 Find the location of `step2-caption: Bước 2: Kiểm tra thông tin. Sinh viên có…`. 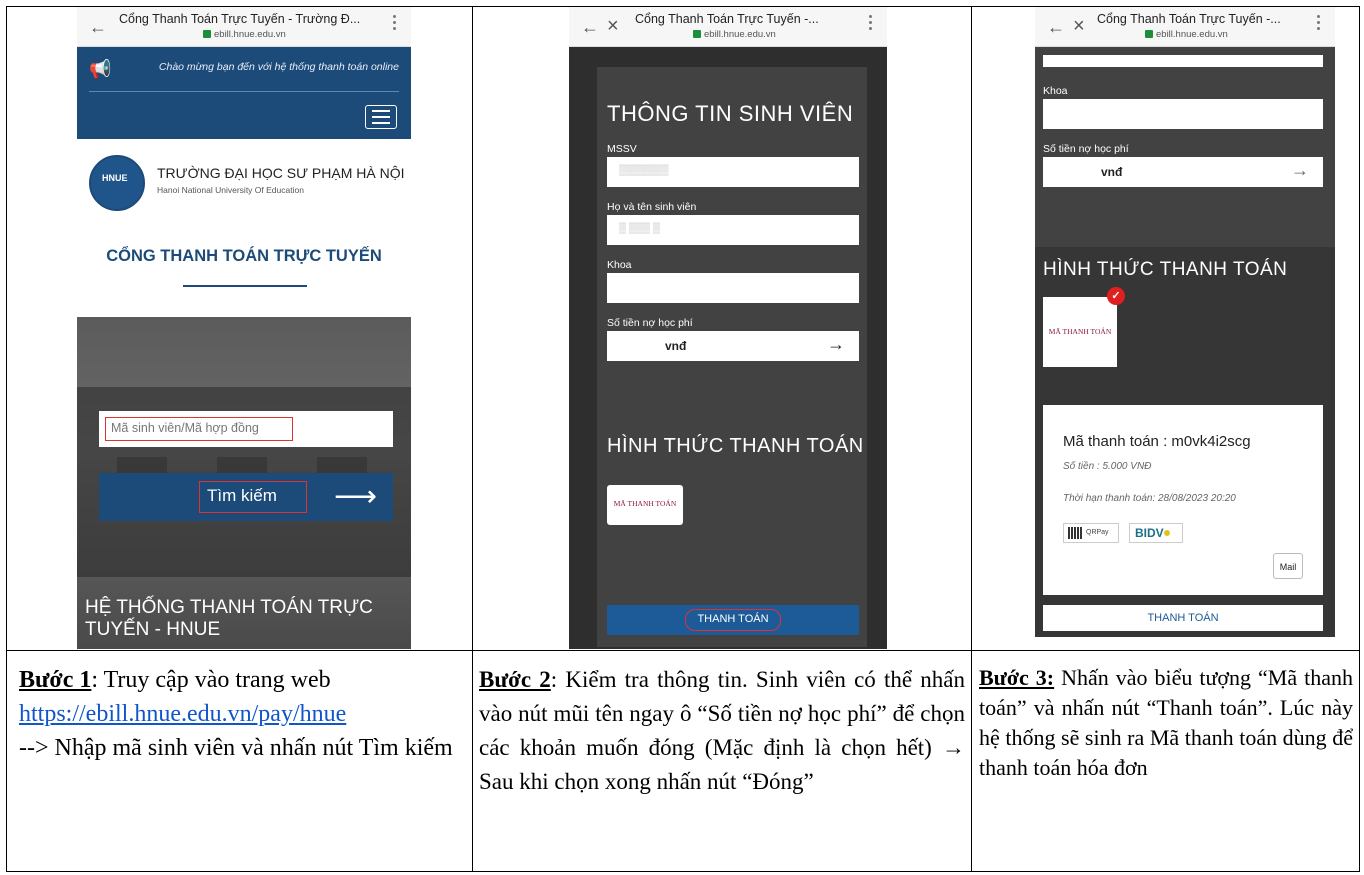

step2-caption: Bước 2: Kiểm tra thông tin. Sinh viên có… is located at coordinates (722, 731).